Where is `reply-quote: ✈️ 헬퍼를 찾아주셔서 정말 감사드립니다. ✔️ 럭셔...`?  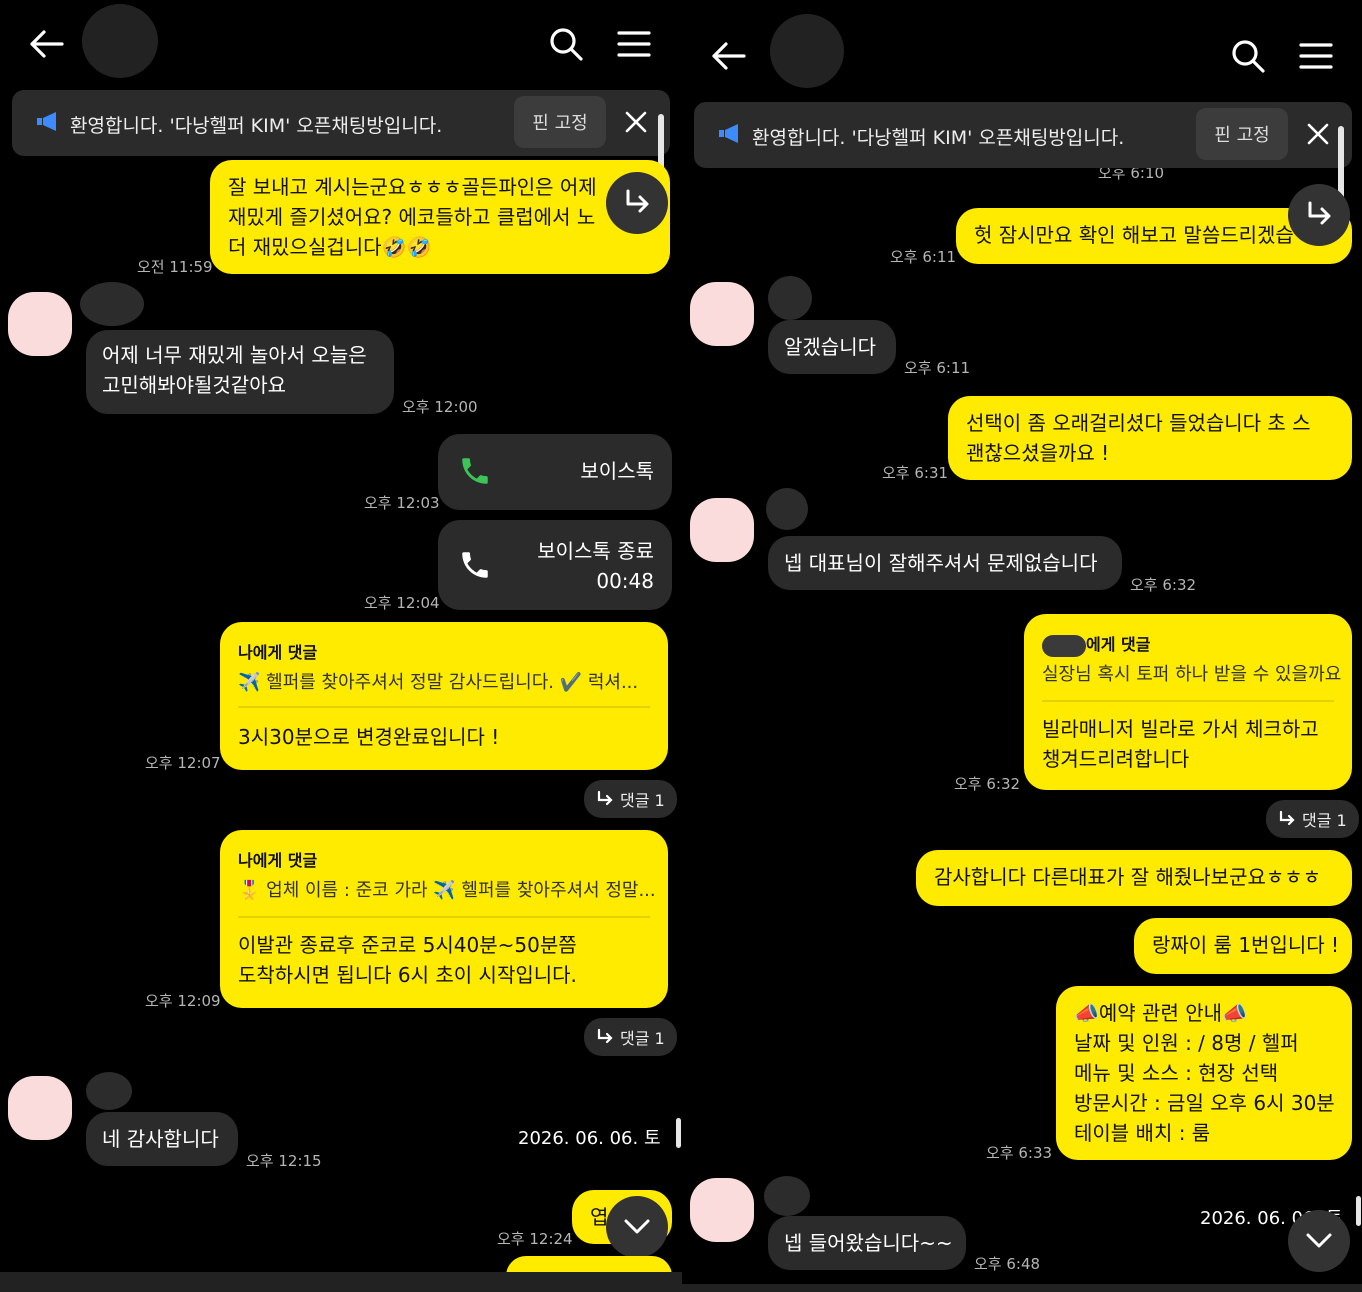
reply-quote: ✈️ 헬퍼를 찾아주셔서 정말 감사드립니다. ✔️ 럭셔... is located at coordinates (438, 682).